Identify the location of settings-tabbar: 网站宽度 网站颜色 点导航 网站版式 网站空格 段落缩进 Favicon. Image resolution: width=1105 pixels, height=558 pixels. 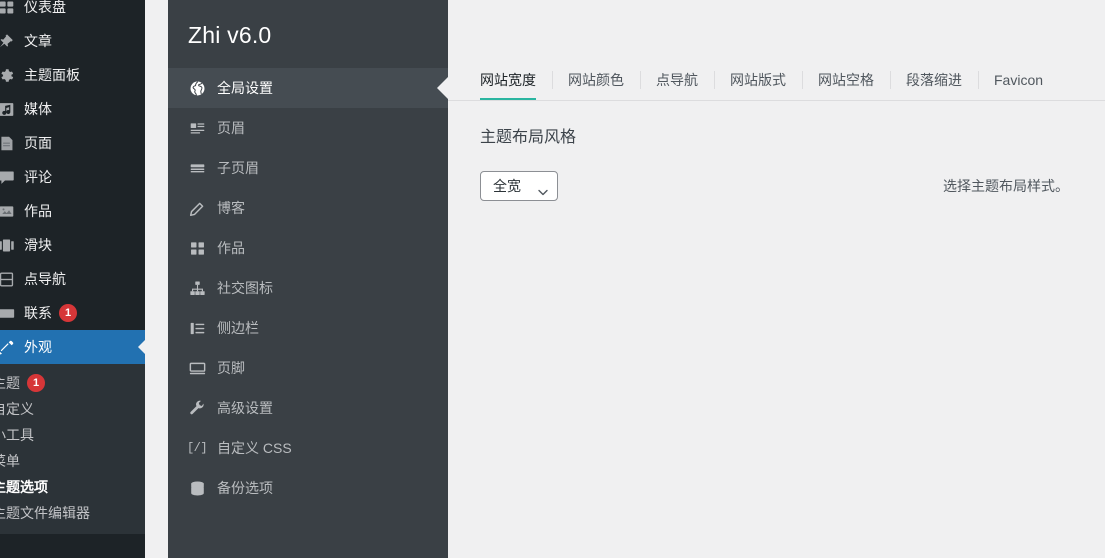
(776, 81).